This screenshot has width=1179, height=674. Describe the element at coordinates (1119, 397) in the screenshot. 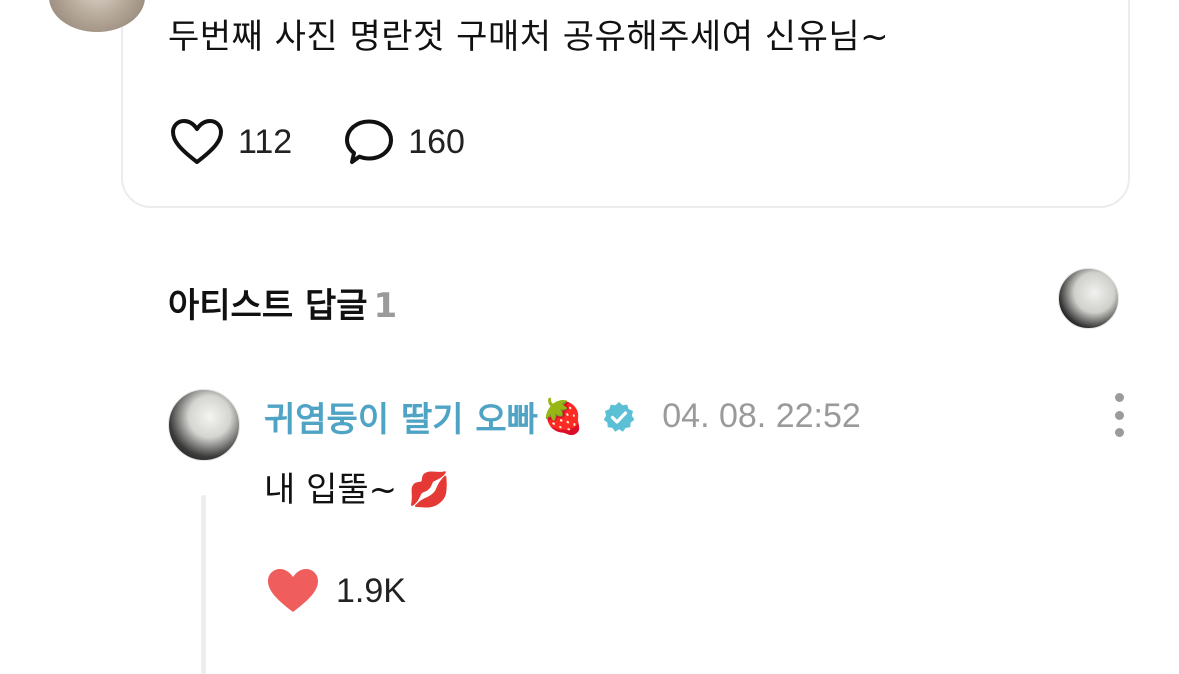

I see `more-vertical-icon` at that location.